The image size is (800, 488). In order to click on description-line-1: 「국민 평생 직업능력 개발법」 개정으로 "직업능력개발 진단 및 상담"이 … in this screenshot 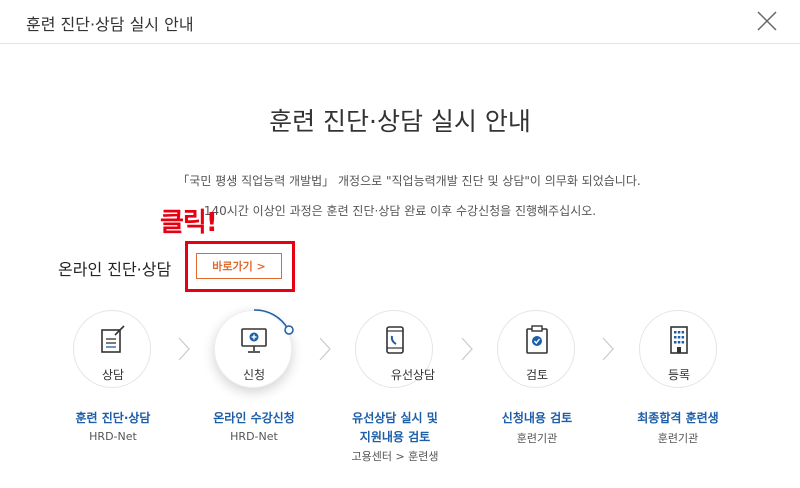, I will do `click(409, 181)`.